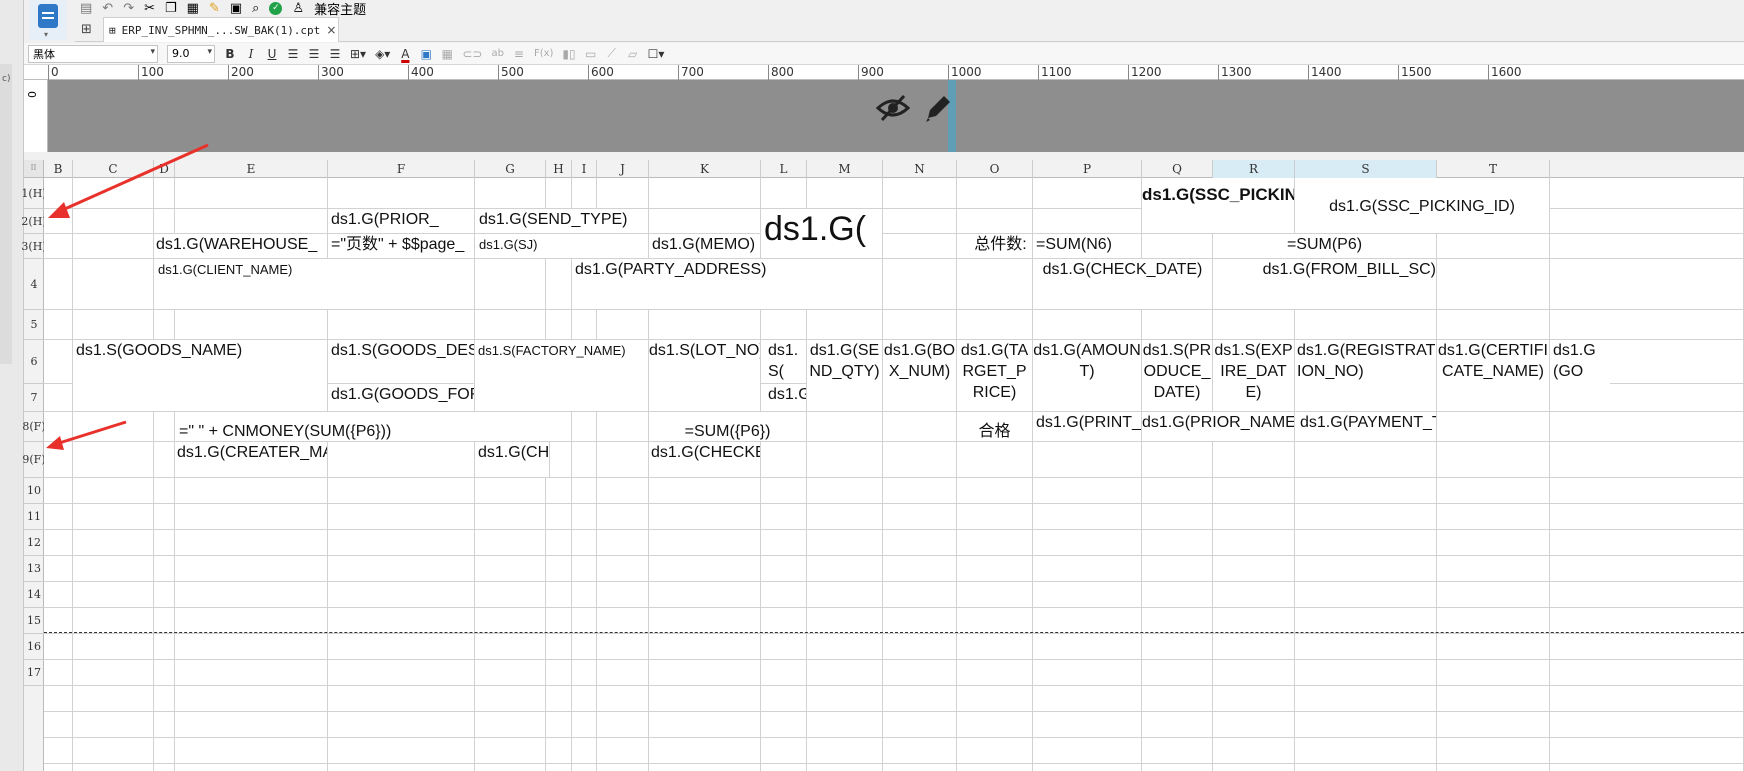 This screenshot has width=1744, height=771. Describe the element at coordinates (1218, 427) in the screenshot. I see `cell-q8: ds1.G(PRIOR_NAME)` at that location.